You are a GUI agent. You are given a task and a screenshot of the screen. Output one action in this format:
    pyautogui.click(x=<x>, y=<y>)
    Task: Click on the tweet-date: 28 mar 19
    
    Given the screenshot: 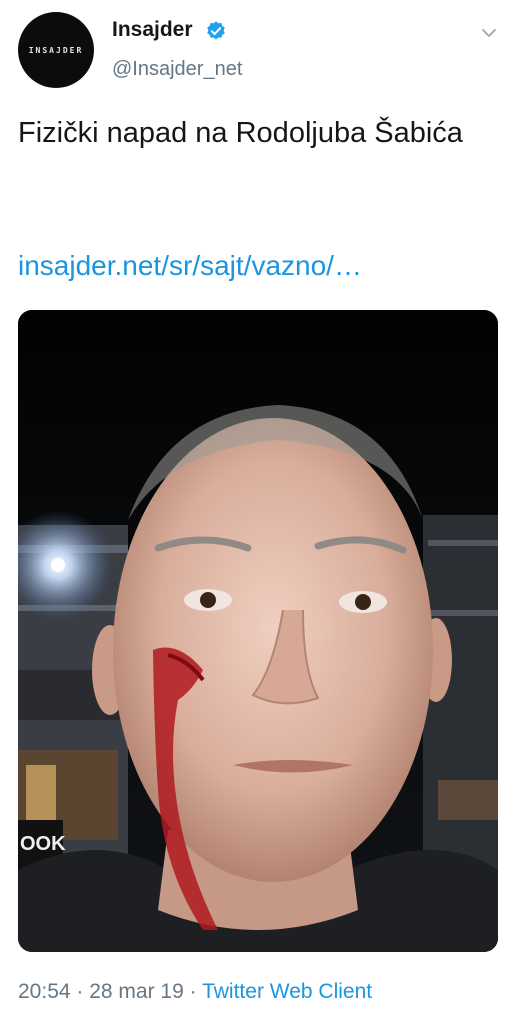 What is the action you would take?
    pyautogui.click(x=136, y=991)
    